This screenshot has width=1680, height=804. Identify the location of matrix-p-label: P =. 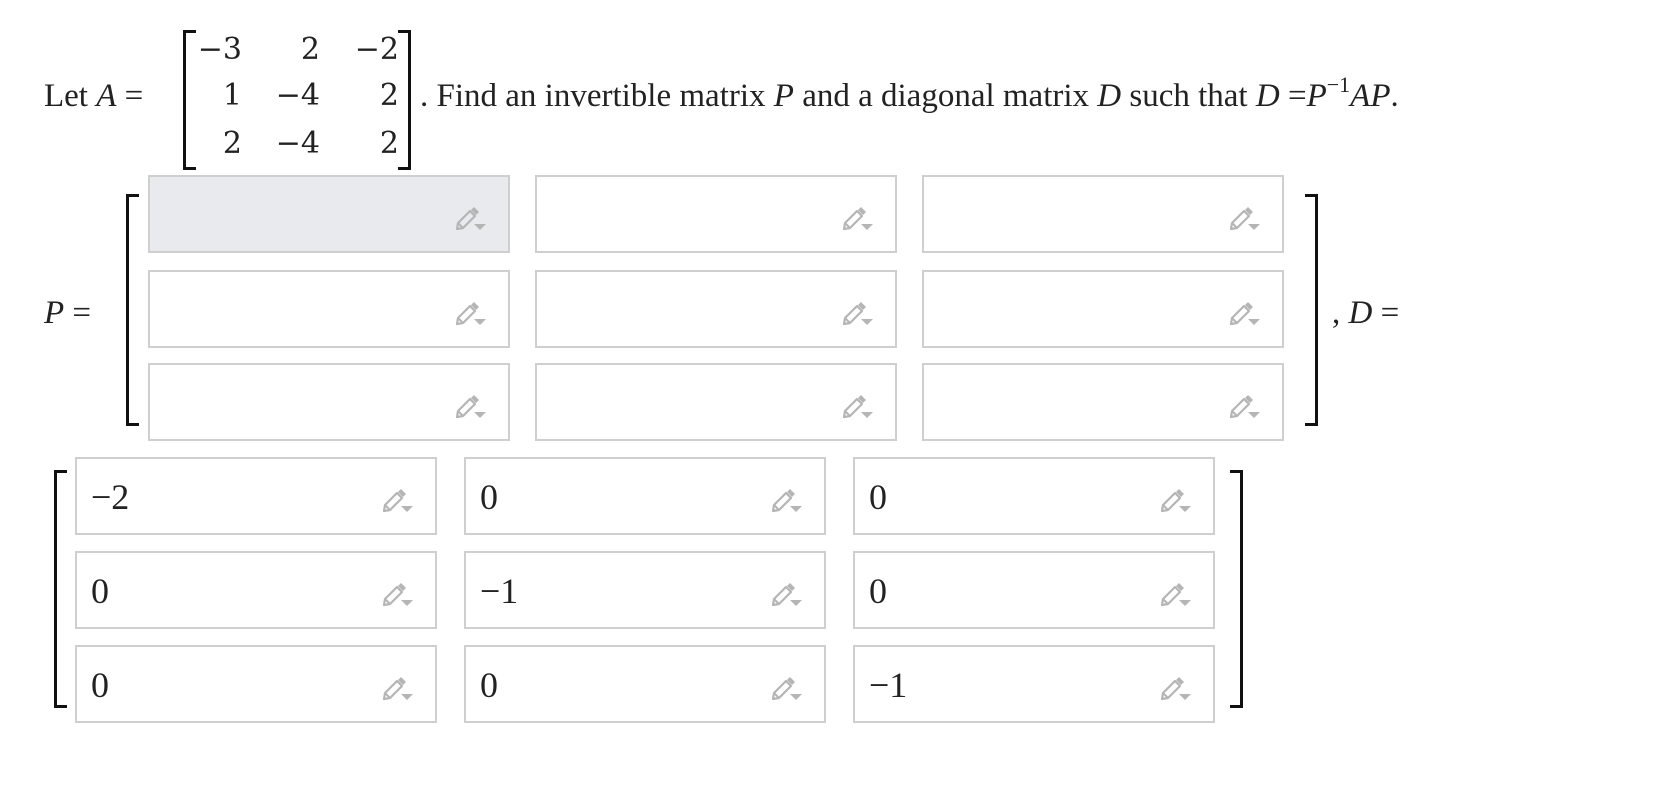
(67, 313).